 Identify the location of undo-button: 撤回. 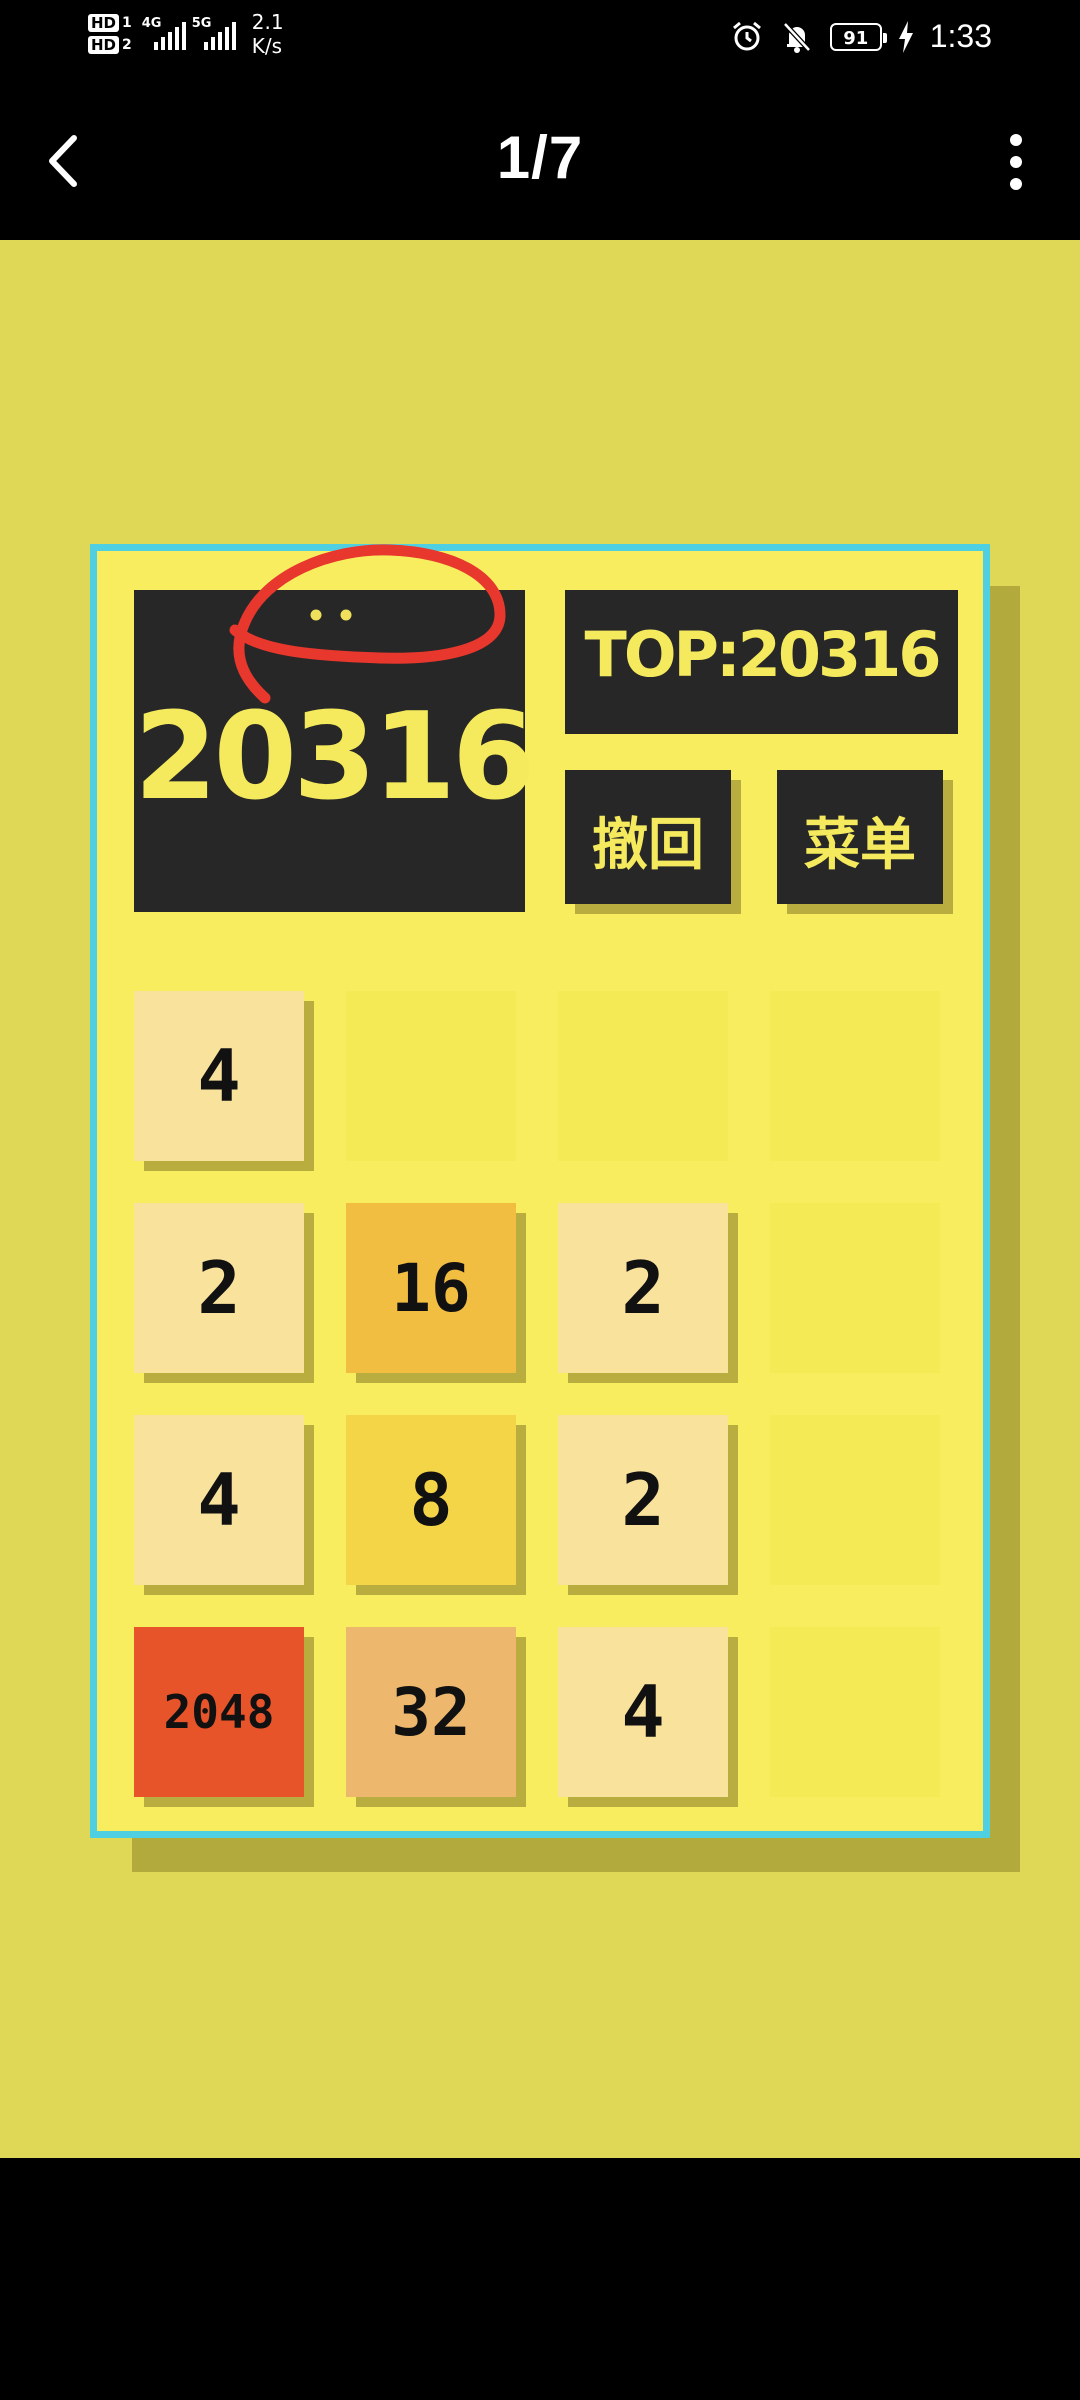
(648, 837).